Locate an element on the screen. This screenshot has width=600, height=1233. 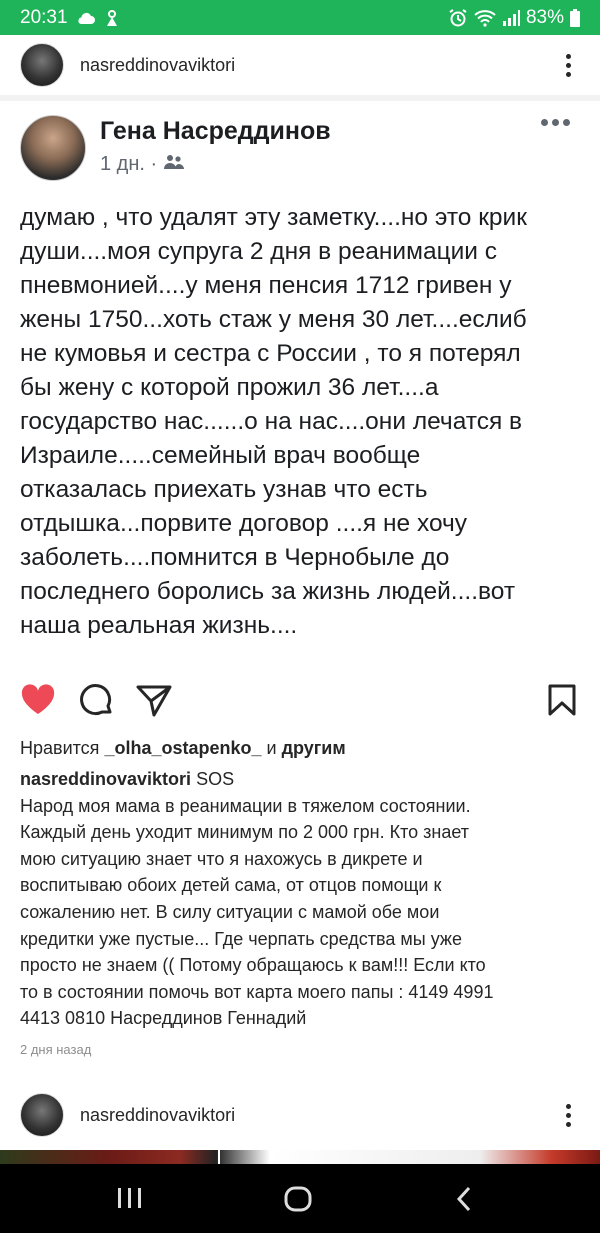
recents-icon is located at coordinates (130, 1200).